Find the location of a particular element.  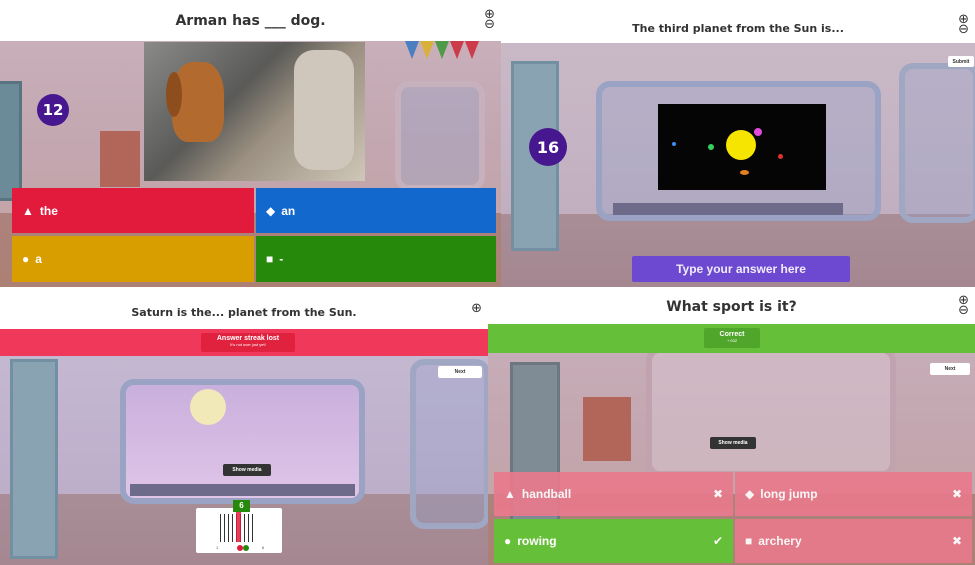

controls-icon: ⊕ is located at coordinates (476, 307).